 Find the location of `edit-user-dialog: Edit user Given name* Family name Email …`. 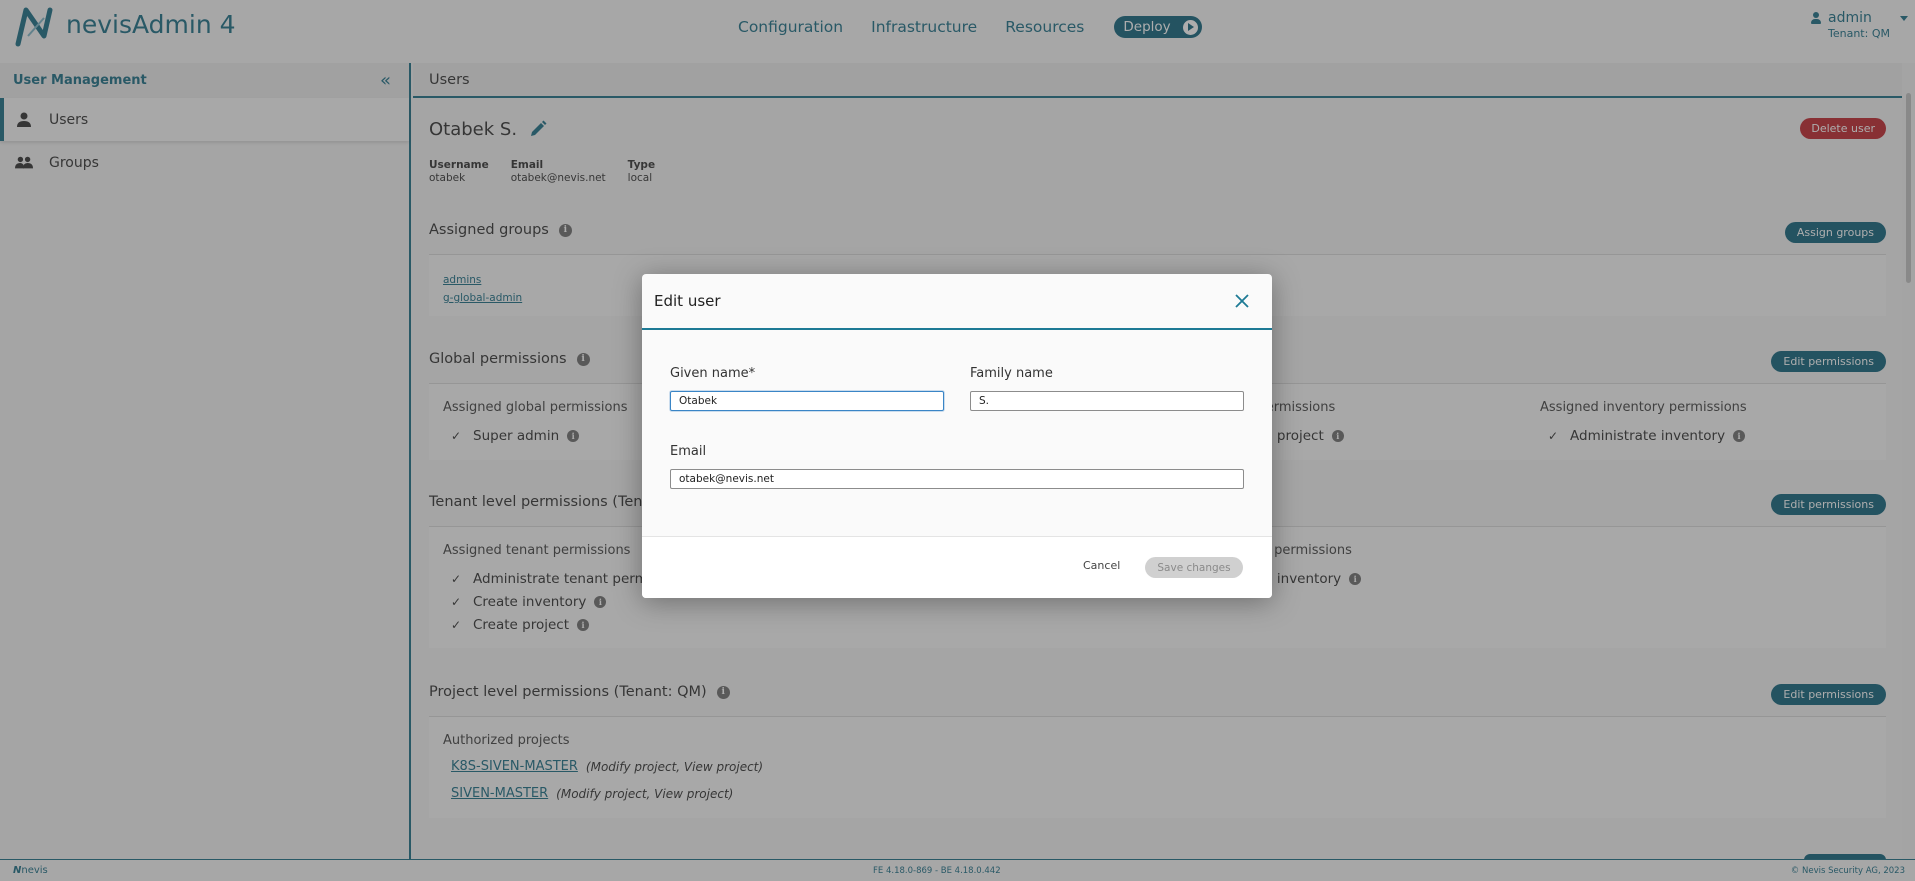

edit-user-dialog: Edit user Given name* Family name Email … is located at coordinates (957, 436).